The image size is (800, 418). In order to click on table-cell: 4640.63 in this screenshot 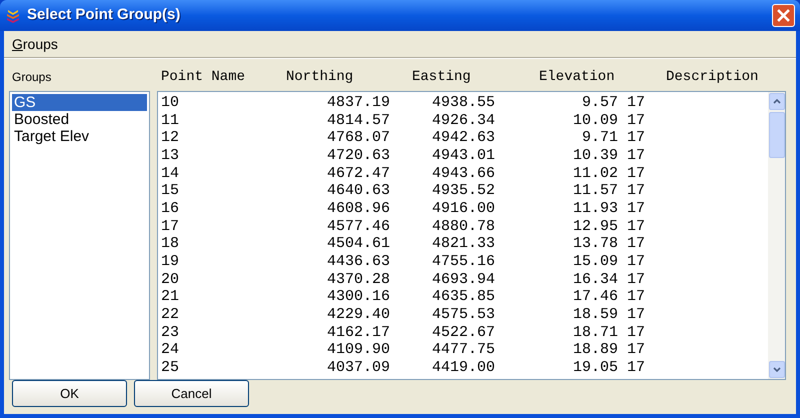, I will do `click(358, 191)`.